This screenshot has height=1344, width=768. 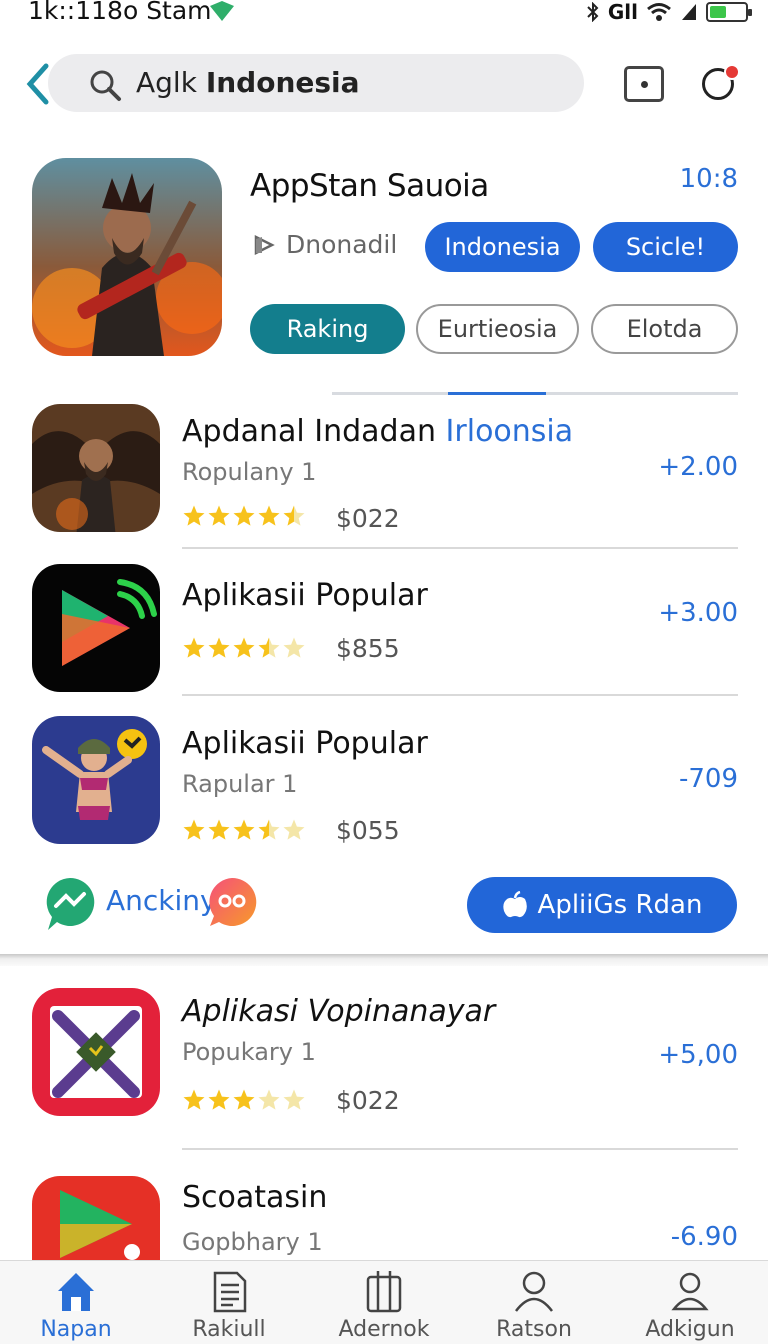 I want to click on download-label: Dnonadil, so click(x=324, y=244).